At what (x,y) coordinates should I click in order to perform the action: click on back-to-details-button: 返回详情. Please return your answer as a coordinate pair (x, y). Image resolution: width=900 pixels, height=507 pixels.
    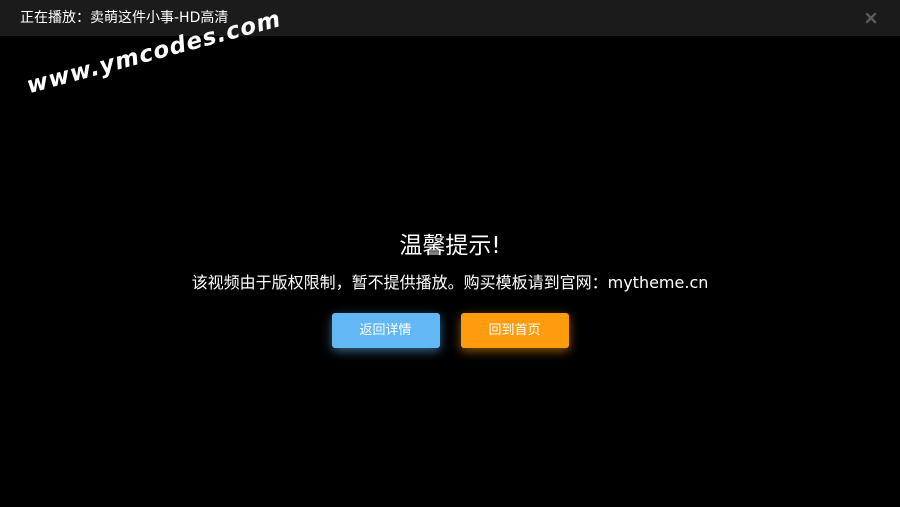
    Looking at the image, I should click on (385, 330).